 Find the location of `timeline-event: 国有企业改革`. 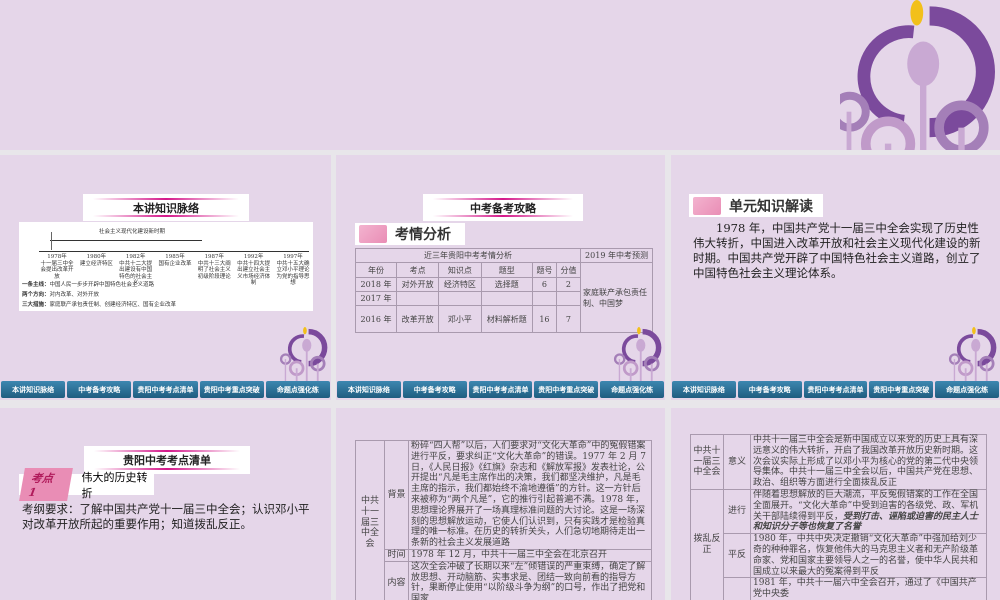

timeline-event: 国有企业改革 is located at coordinates (175, 263).